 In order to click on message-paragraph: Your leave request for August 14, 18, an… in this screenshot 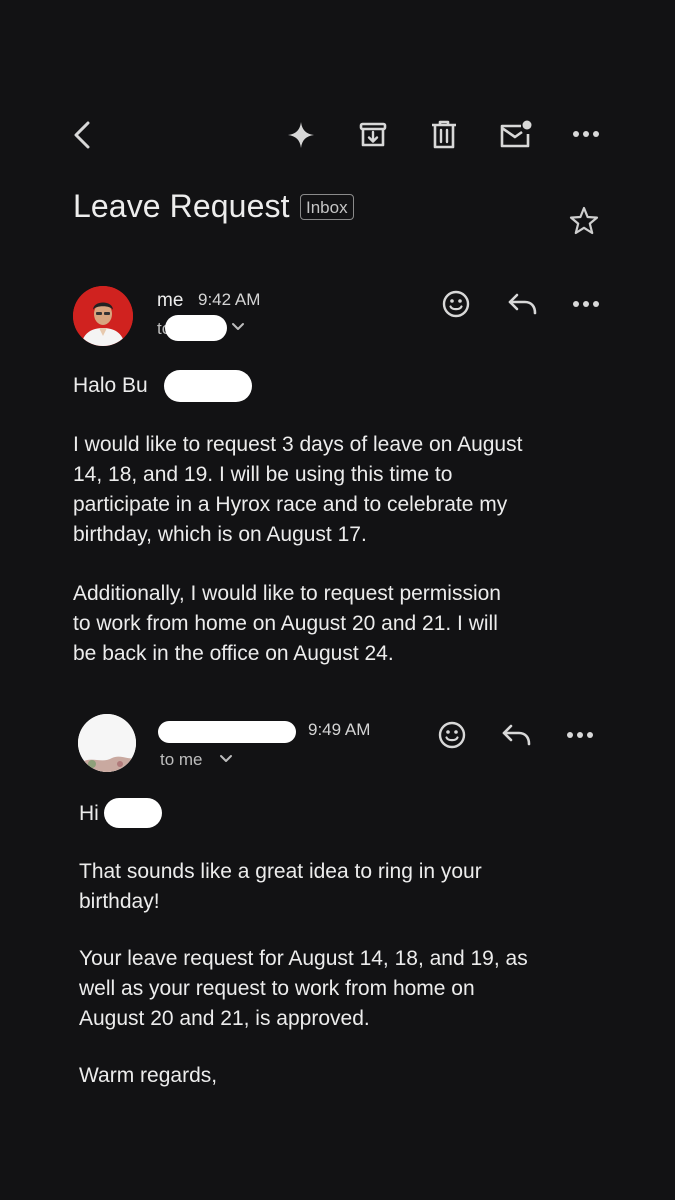, I will do `click(303, 988)`.